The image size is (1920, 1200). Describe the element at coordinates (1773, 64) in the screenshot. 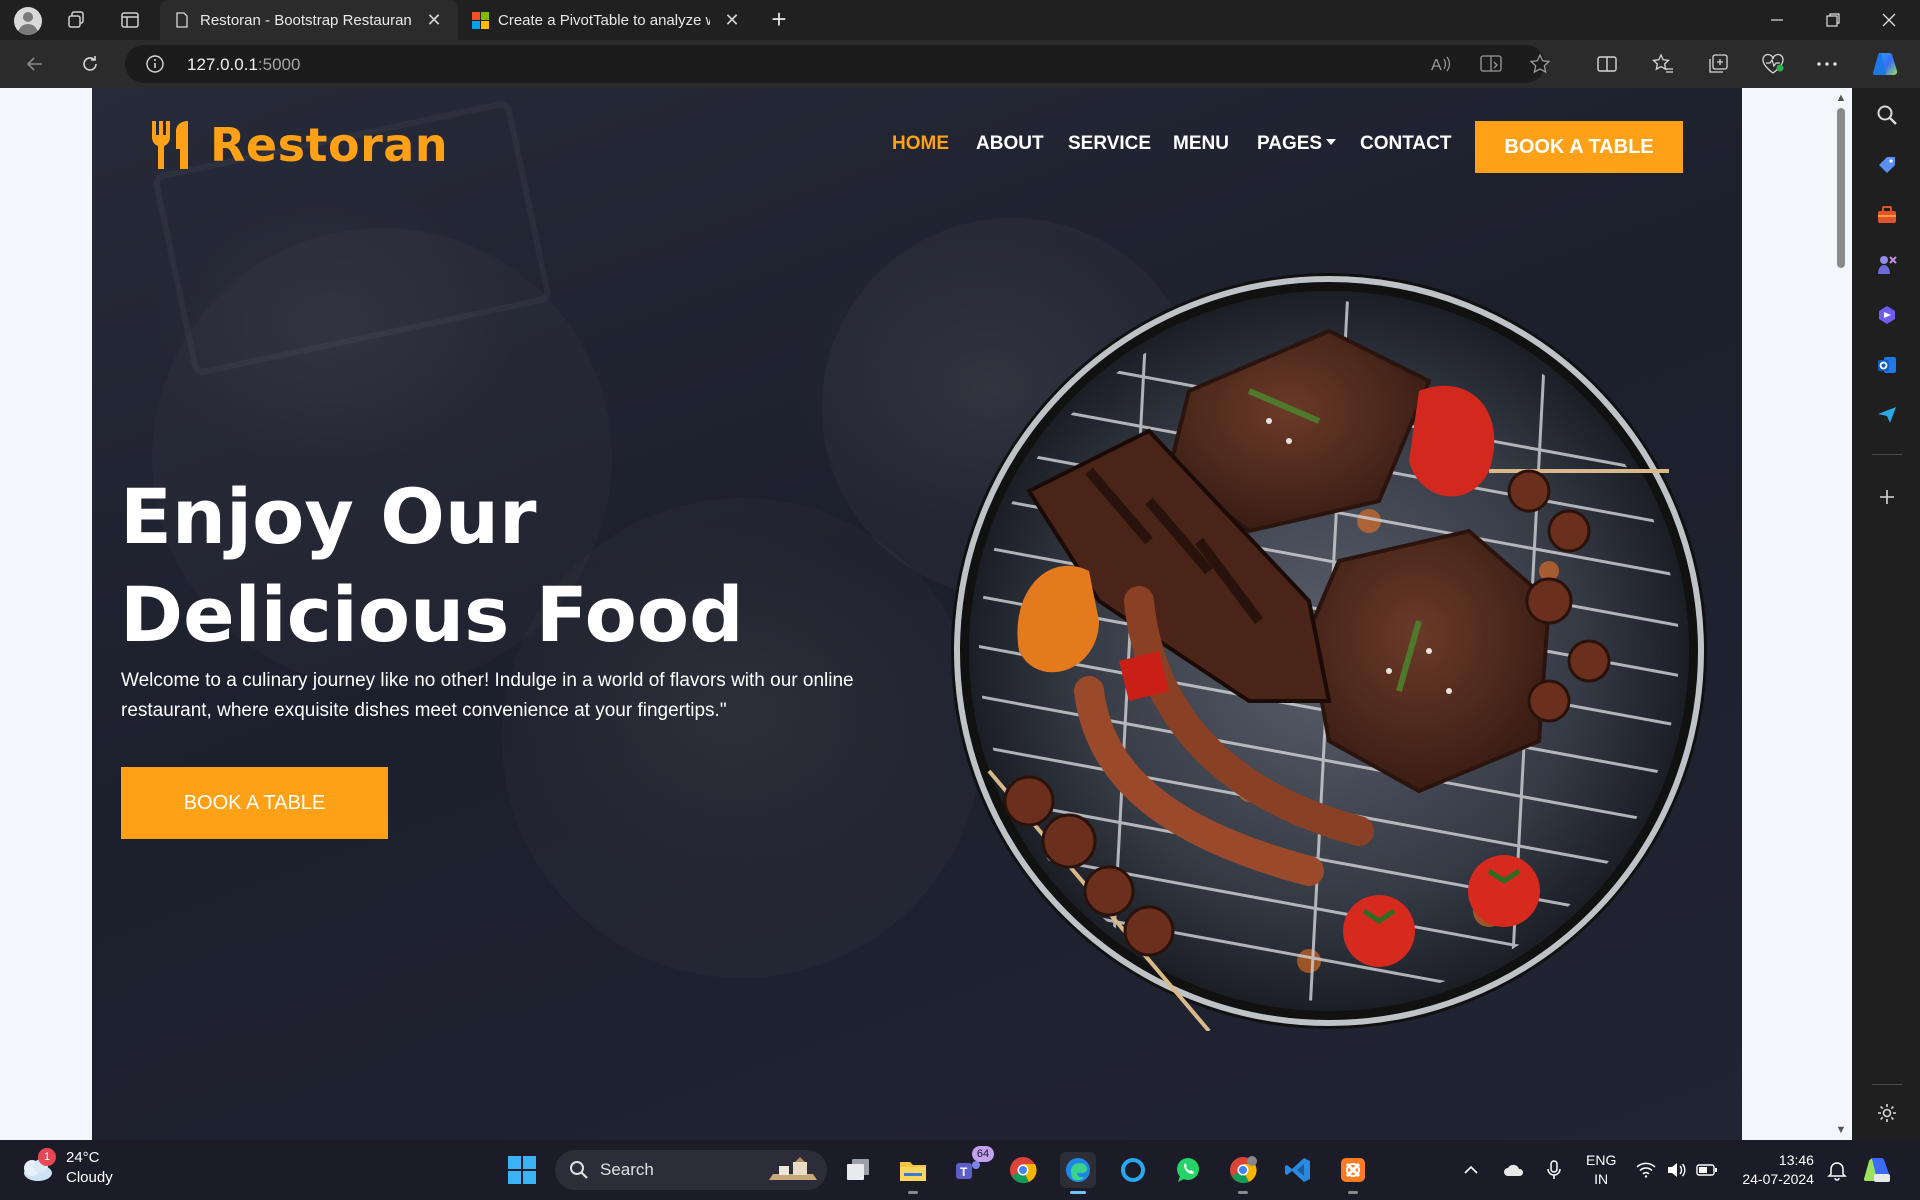

I see `browser-essentials-icon` at that location.